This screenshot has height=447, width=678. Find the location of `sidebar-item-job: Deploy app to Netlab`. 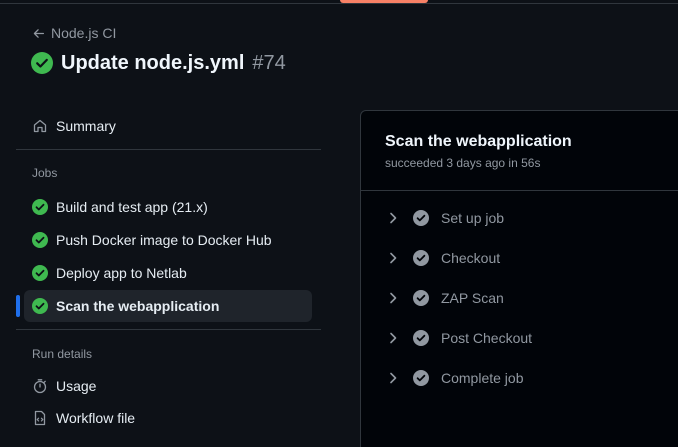

sidebar-item-job: Deploy app to Netlab is located at coordinates (168, 273).